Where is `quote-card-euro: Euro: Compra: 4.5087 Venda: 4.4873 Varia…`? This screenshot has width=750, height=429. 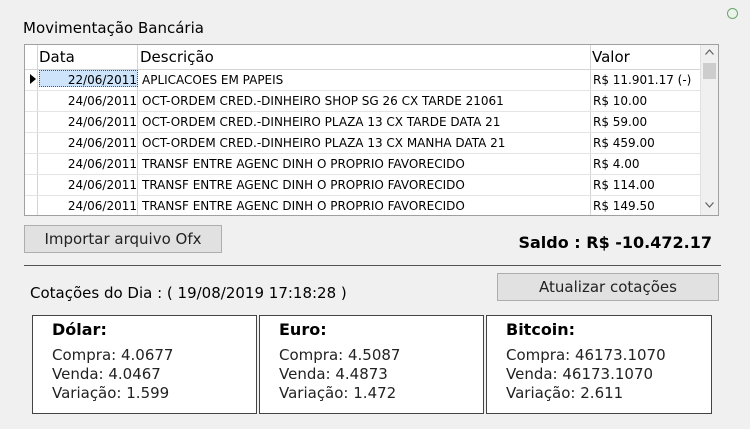 quote-card-euro: Euro: Compra: 4.5087 Venda: 4.4873 Varia… is located at coordinates (371, 364).